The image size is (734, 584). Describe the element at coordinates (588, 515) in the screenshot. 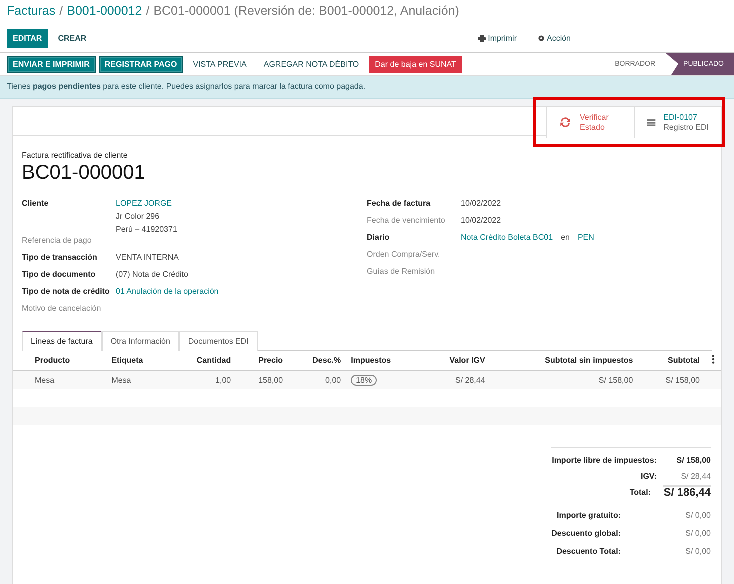

I see `total-label: Importe gratuito:` at that location.